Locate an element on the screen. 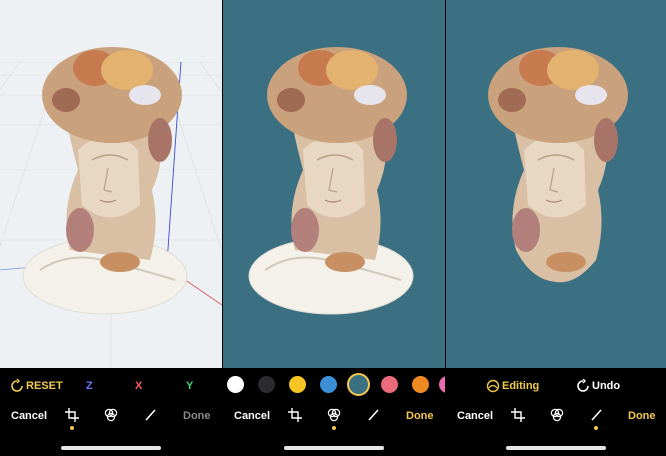 The height and width of the screenshot is (456, 666). reset-button: RESET is located at coordinates (44, 386).